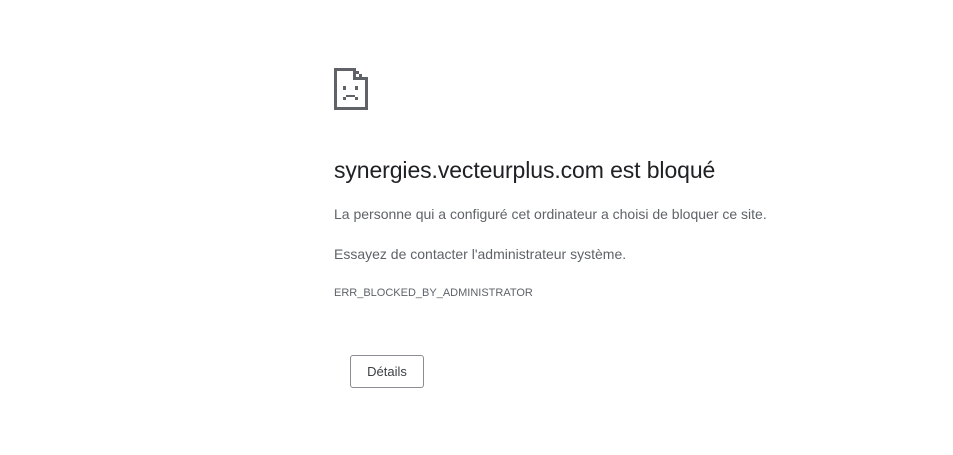  I want to click on error-code: ERR_BLOCKED_BY_ADMINISTRATOR, so click(433, 293).